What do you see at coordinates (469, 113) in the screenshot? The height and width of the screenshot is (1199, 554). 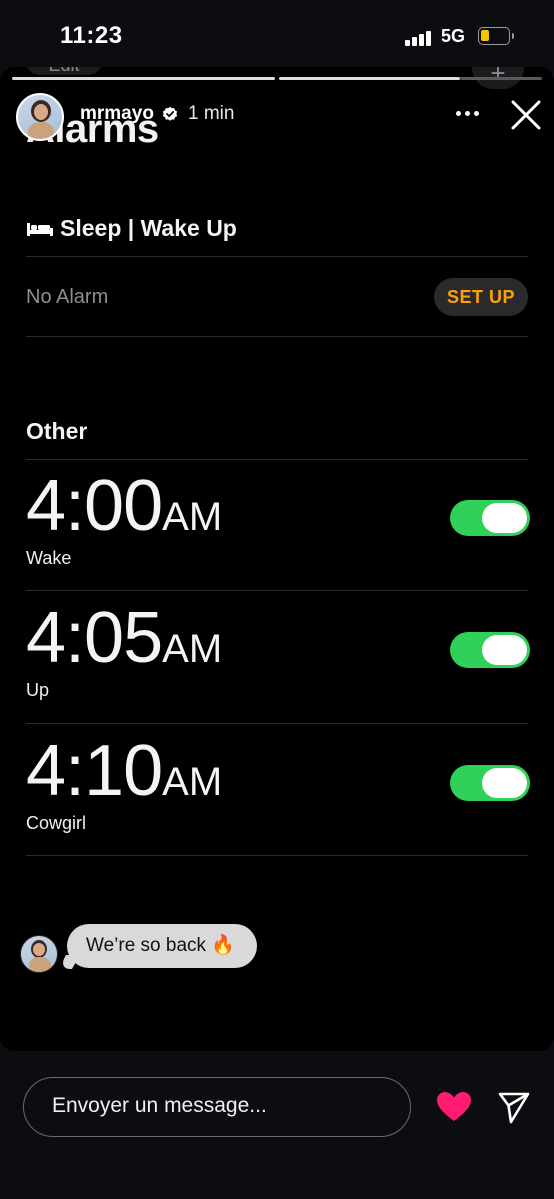 I see `more-options-icon` at bounding box center [469, 113].